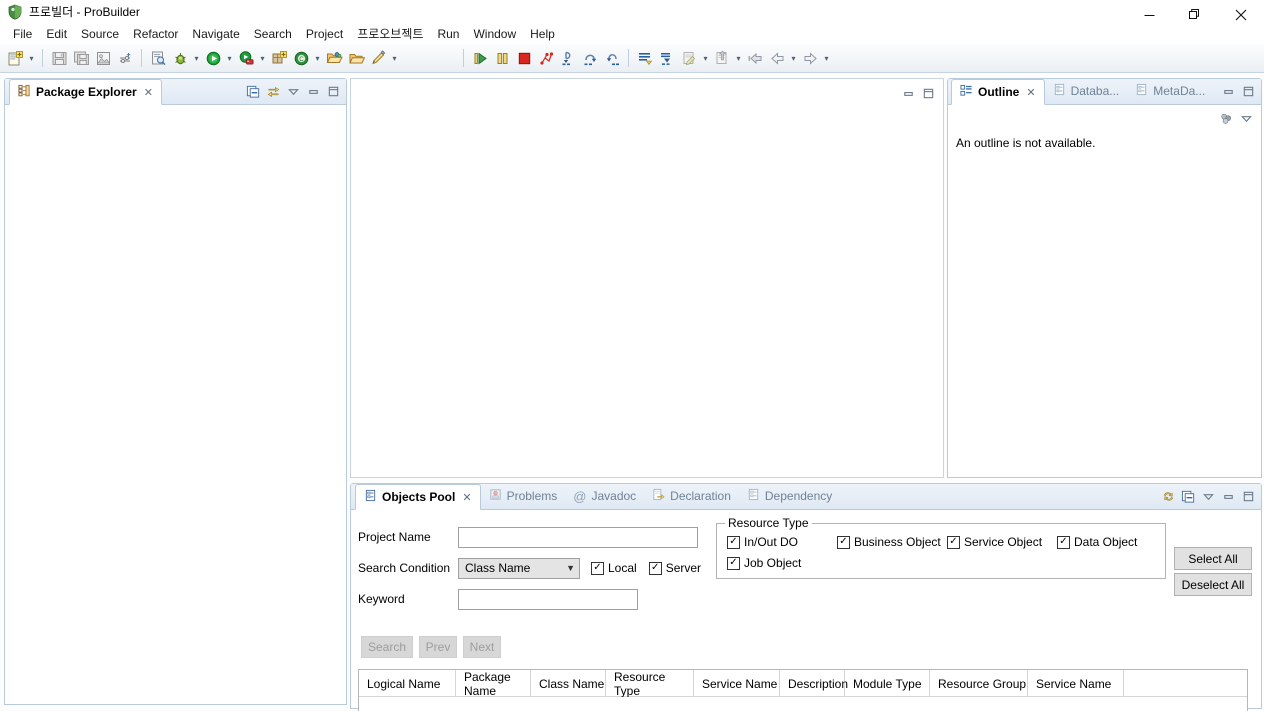 The width and height of the screenshot is (1264, 711). What do you see at coordinates (494, 34) in the screenshot?
I see `menu-window: Window` at bounding box center [494, 34].